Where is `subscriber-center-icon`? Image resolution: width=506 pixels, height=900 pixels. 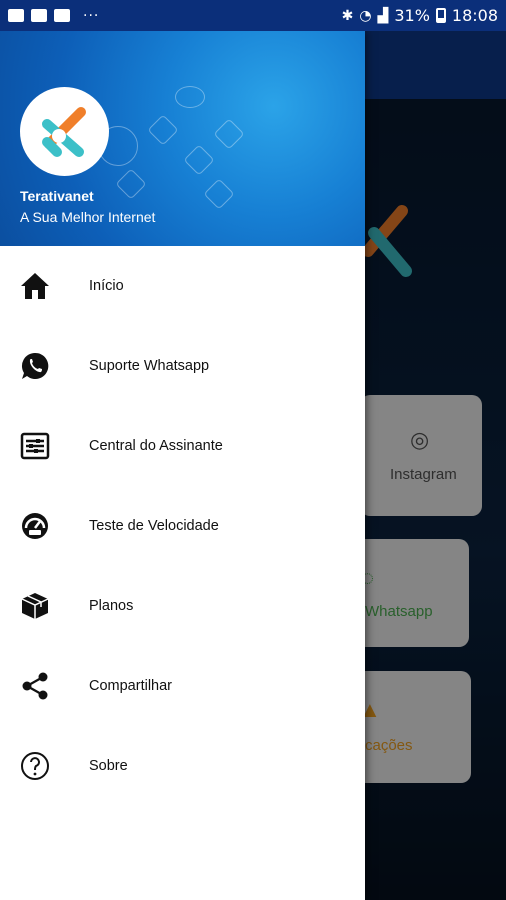 subscriber-center-icon is located at coordinates (35, 446).